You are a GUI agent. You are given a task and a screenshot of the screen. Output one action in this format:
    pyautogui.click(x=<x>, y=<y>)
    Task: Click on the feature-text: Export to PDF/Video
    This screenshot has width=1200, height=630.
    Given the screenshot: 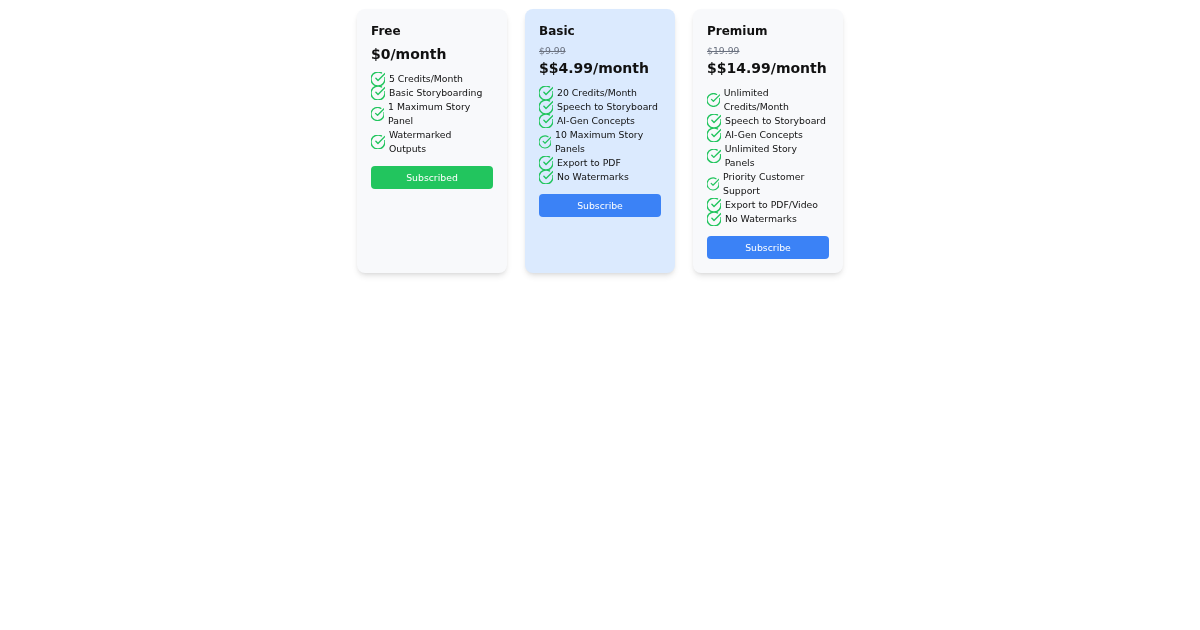 What is the action you would take?
    pyautogui.click(x=771, y=205)
    